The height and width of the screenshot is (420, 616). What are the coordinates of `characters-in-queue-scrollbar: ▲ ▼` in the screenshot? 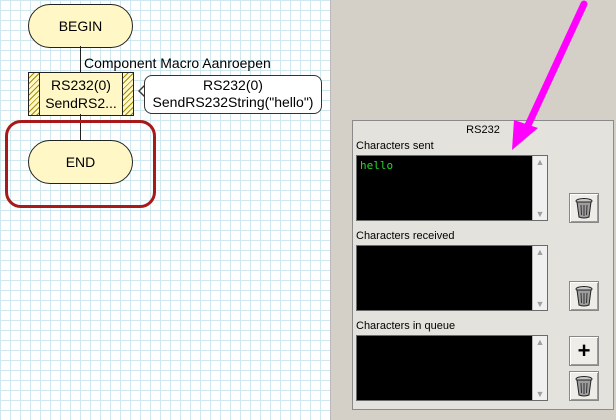 It's located at (539, 368).